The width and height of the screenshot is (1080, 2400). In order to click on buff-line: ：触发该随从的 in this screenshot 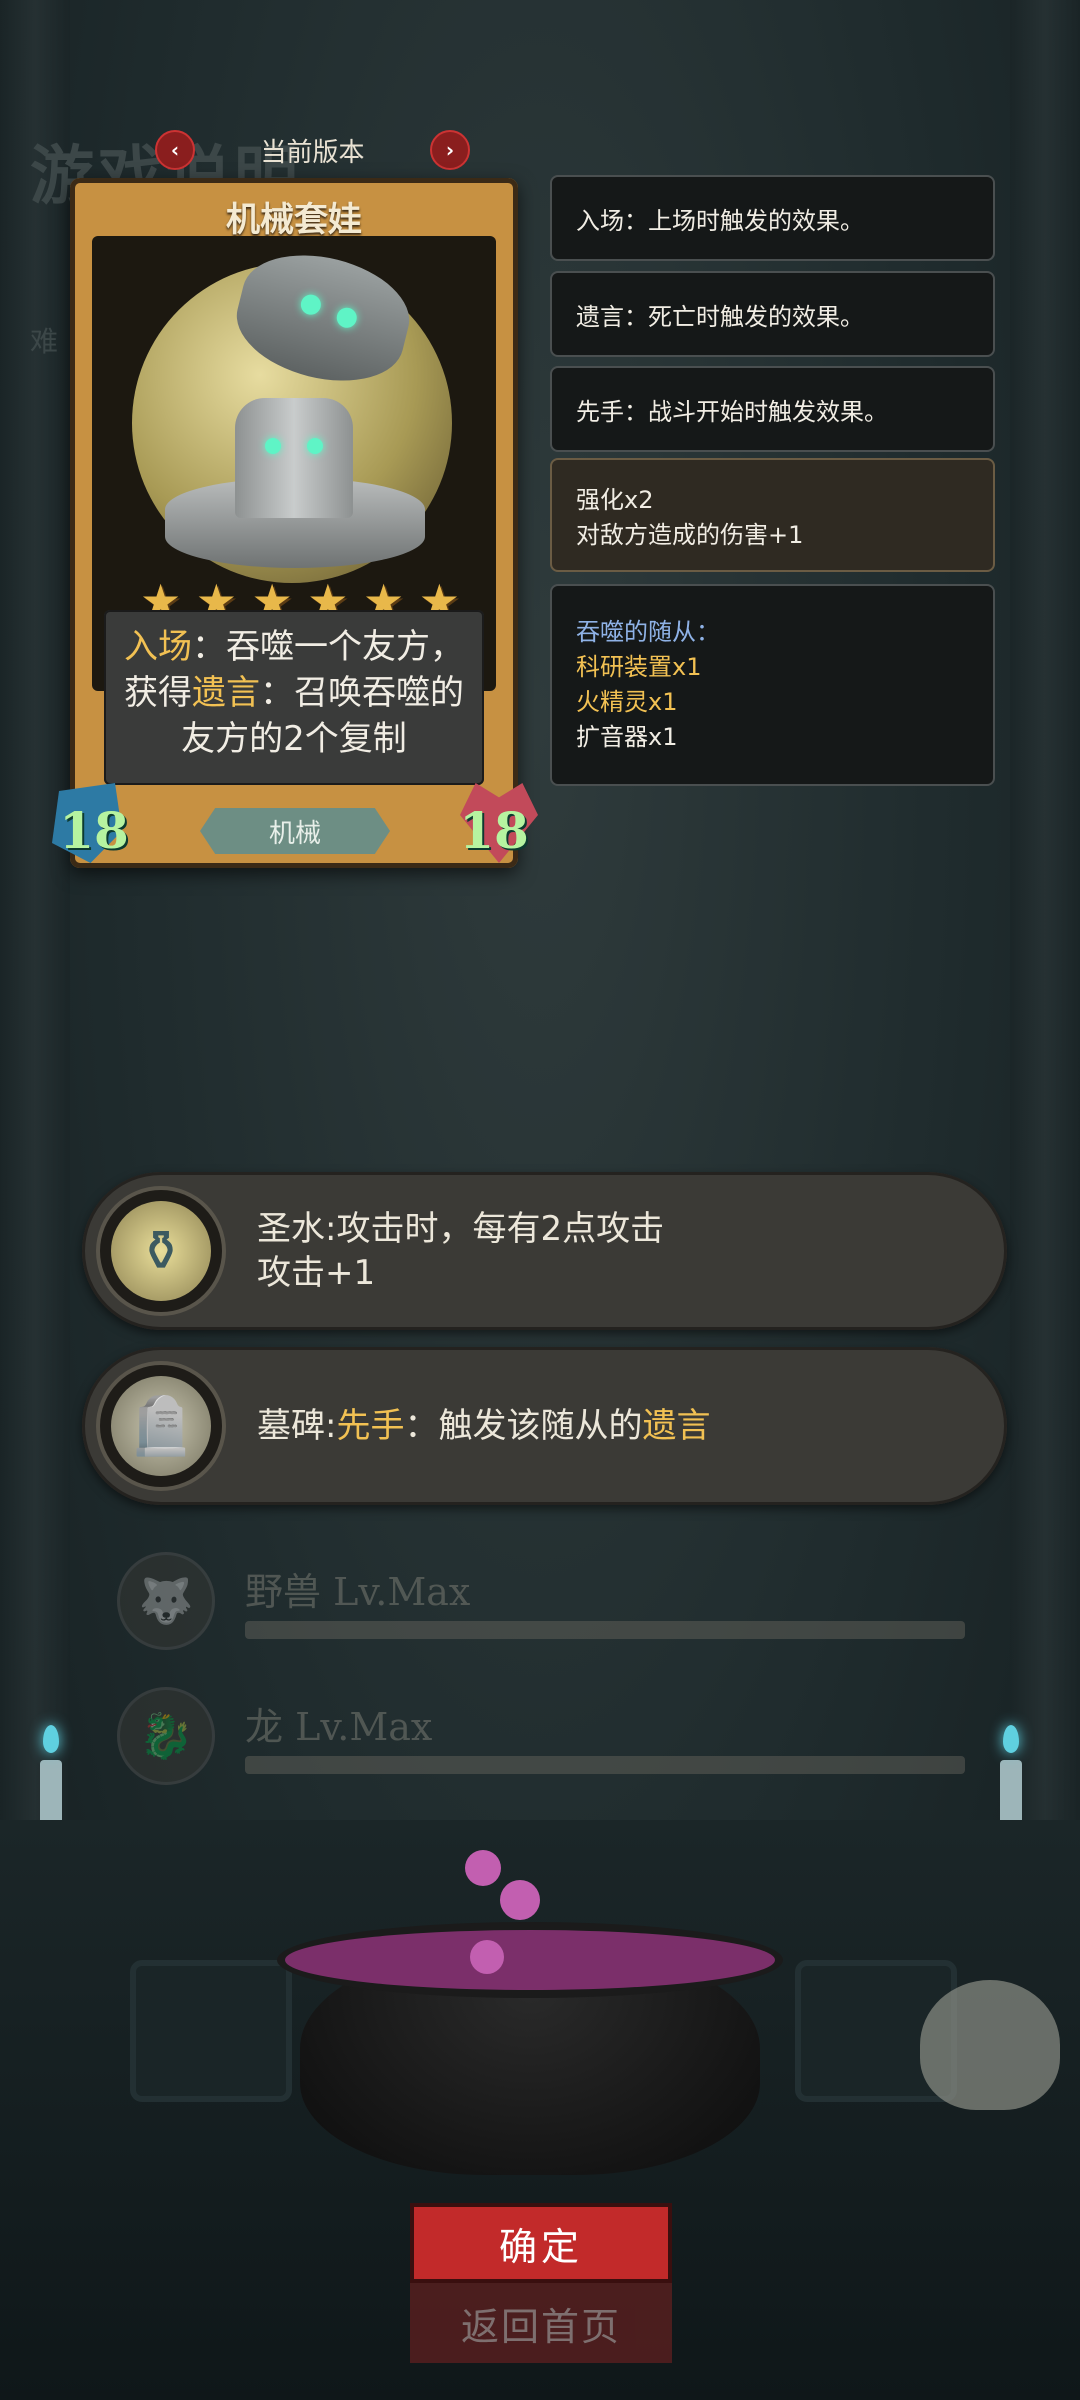, I will do `click(523, 1426)`.